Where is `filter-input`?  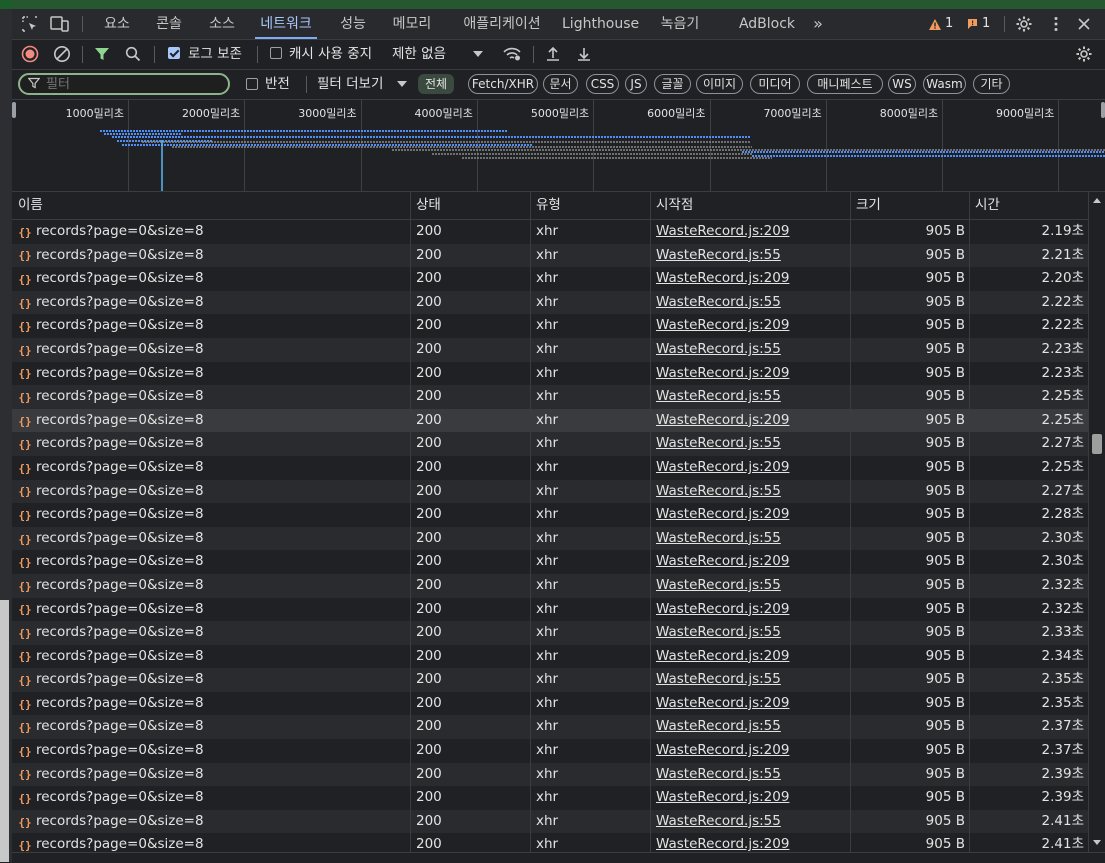 filter-input is located at coordinates (133, 84).